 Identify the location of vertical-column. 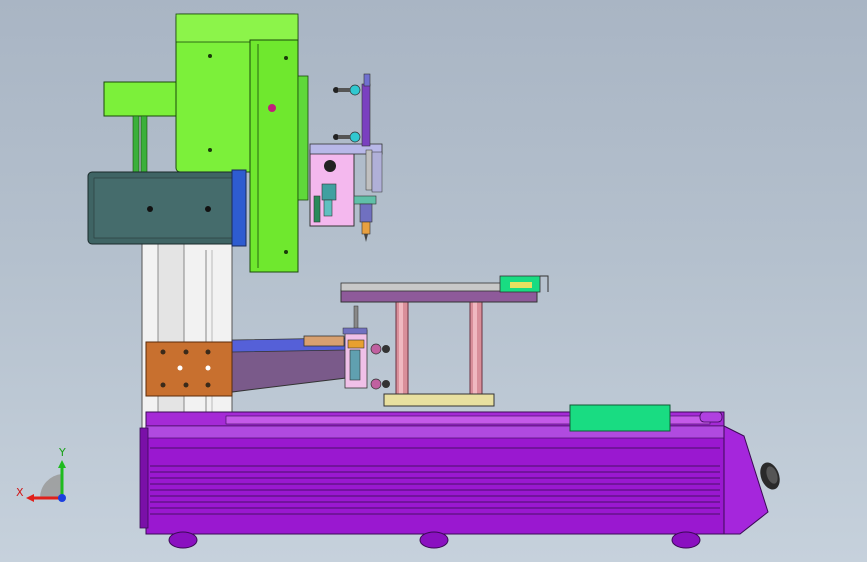
(187, 336).